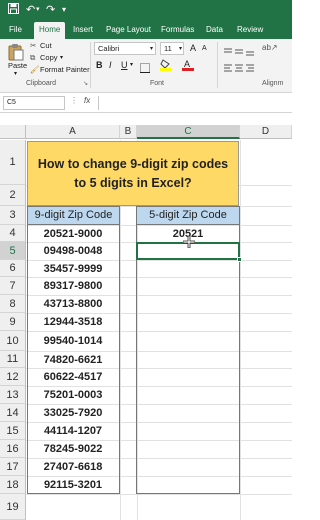 Image resolution: width=320 pixels, height=520 pixels. I want to click on cut-icon: ✂, so click(33, 46).